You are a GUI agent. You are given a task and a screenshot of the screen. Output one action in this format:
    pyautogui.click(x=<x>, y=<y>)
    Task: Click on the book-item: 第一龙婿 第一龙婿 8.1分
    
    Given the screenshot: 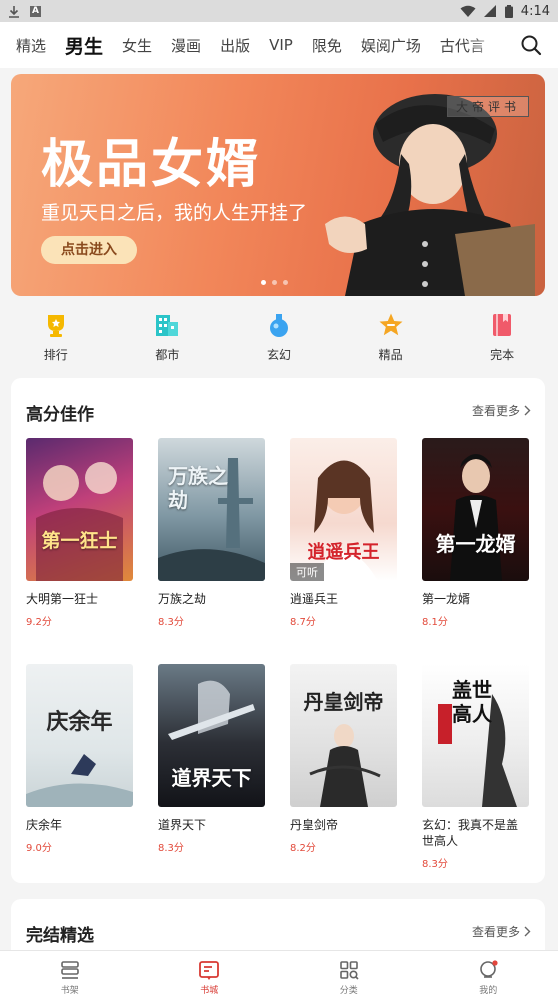 What is the action you would take?
    pyautogui.click(x=475, y=533)
    